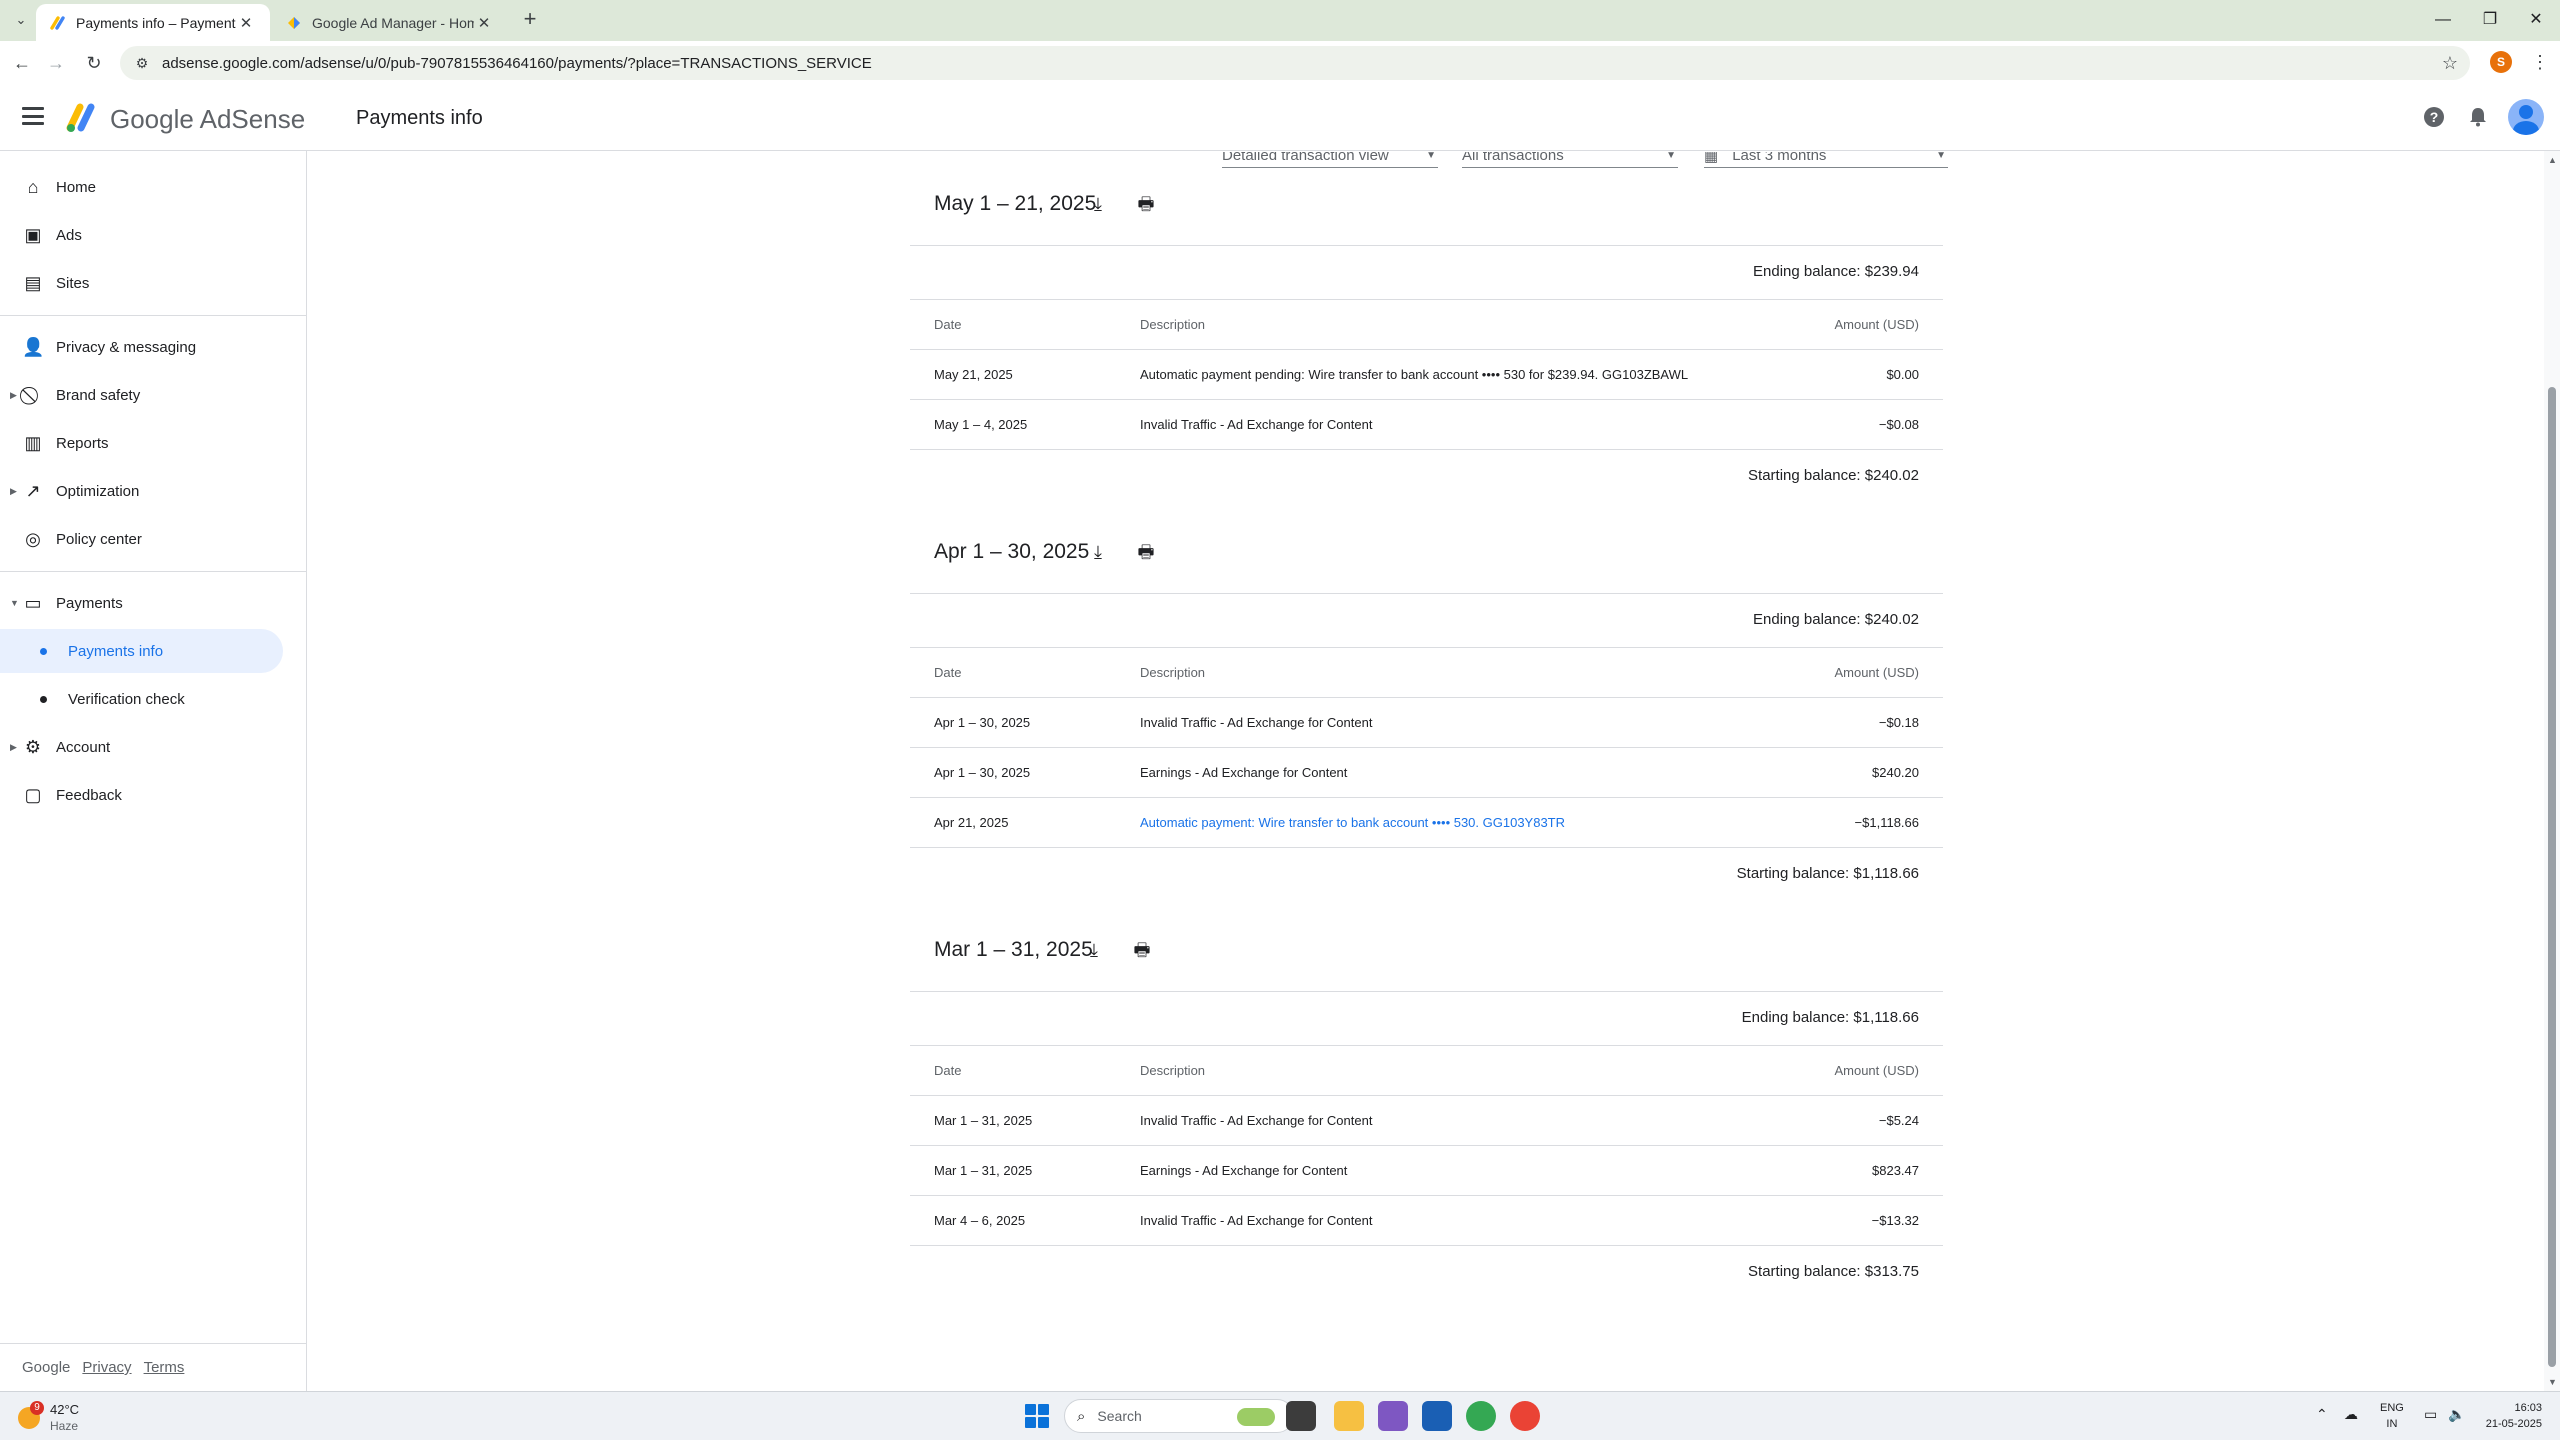 The width and height of the screenshot is (2560, 1440). I want to click on terms-link: Terms, so click(164, 1367).